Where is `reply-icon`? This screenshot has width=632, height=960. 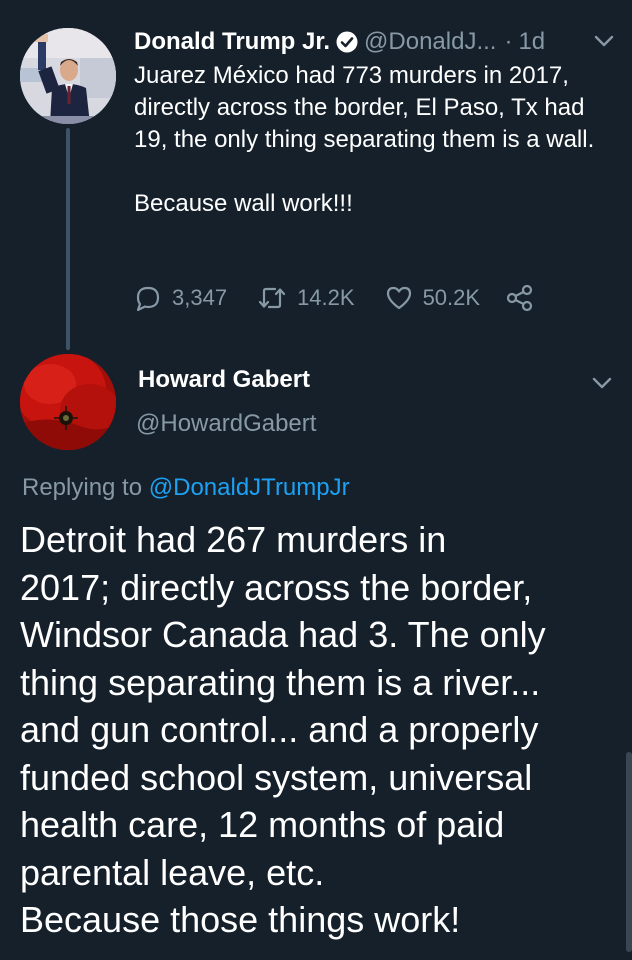
reply-icon is located at coordinates (148, 299).